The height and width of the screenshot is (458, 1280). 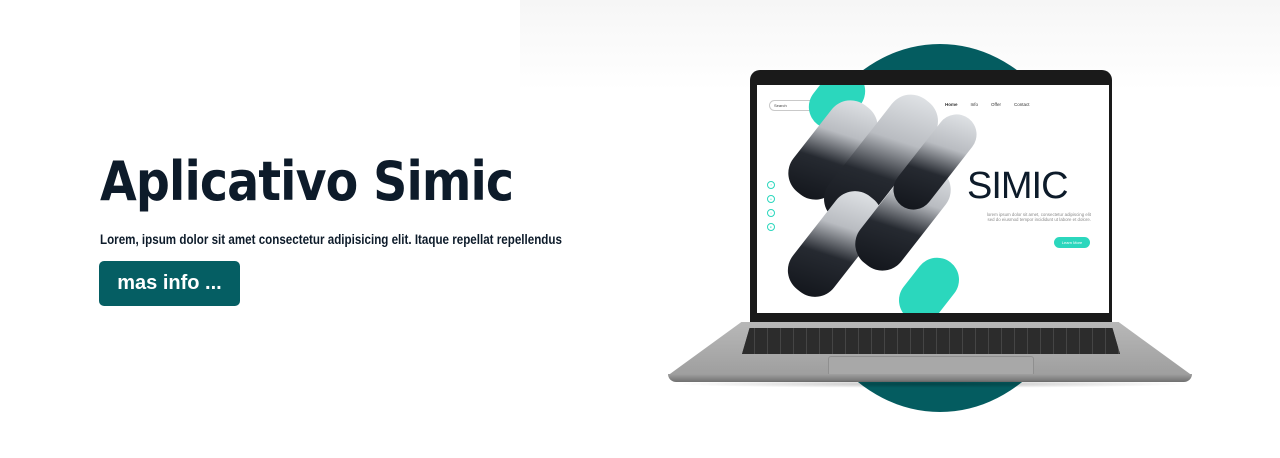 I want to click on mock-nav-home: Home, so click(x=951, y=104).